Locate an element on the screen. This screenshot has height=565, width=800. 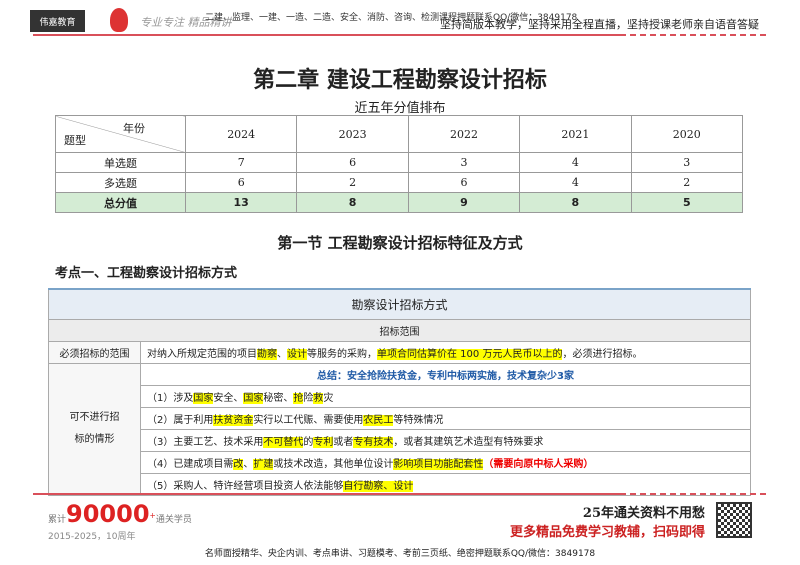
corner-year: 年份 is located at coordinates (134, 128).